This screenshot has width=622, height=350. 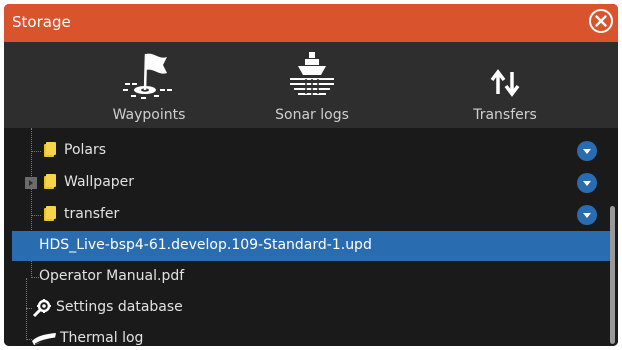 I want to click on list-item: Operator Manual.pdf, so click(x=312, y=277).